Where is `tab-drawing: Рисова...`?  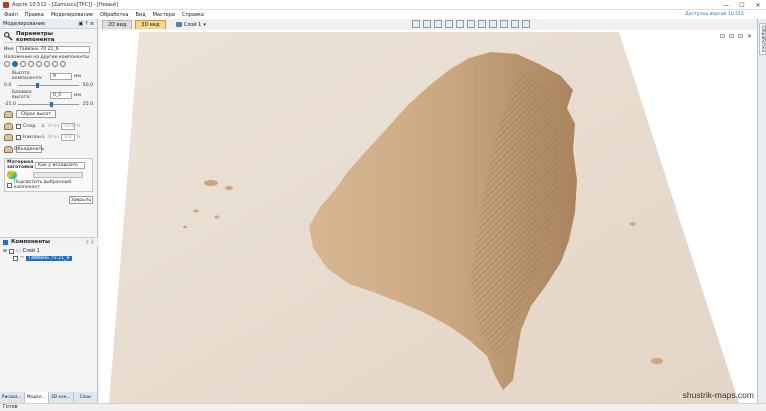
tab-drawing: Рисова... is located at coordinates (12, 397).